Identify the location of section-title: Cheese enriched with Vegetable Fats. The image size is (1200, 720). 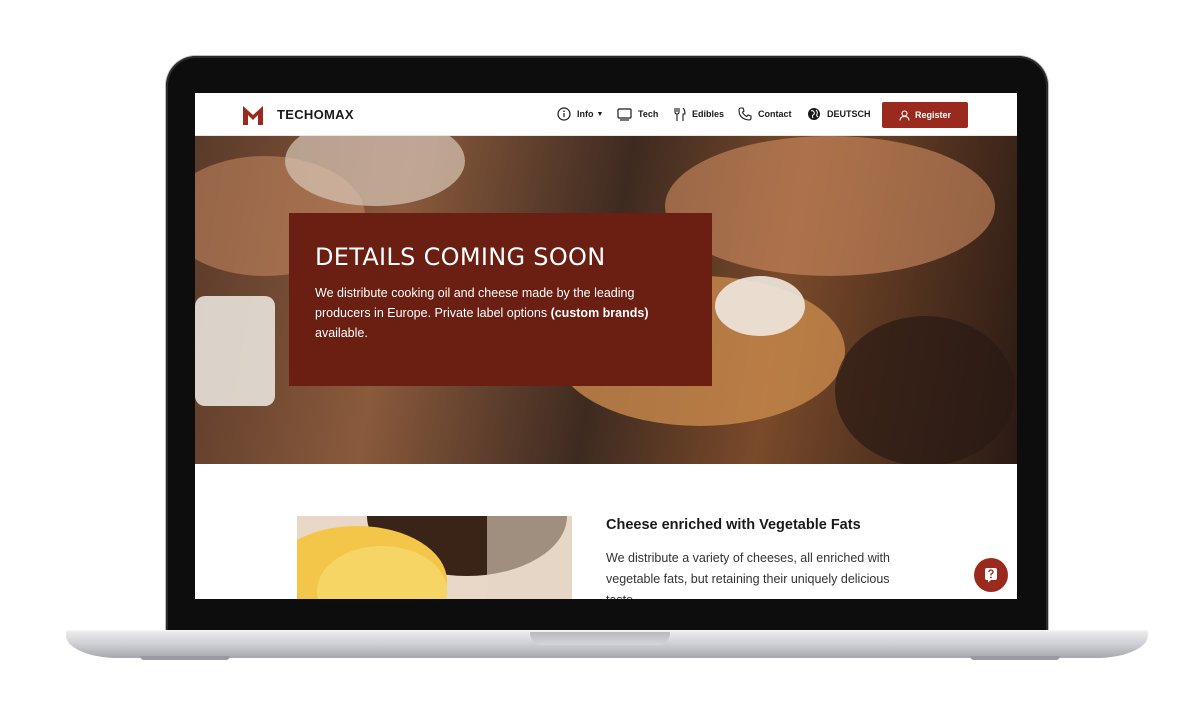
(733, 525).